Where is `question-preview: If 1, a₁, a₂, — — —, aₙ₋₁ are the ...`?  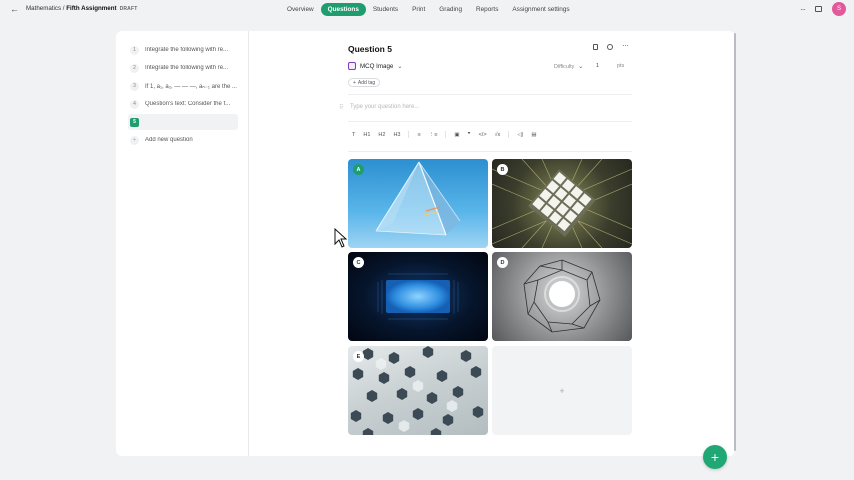 question-preview: If 1, a₁, a₂, — — —, aₙ₋₁ are the ... is located at coordinates (191, 86).